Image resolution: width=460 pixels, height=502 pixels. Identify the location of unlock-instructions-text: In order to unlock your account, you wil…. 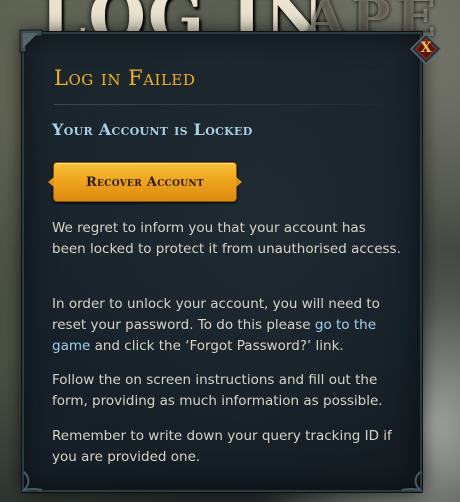
(227, 325).